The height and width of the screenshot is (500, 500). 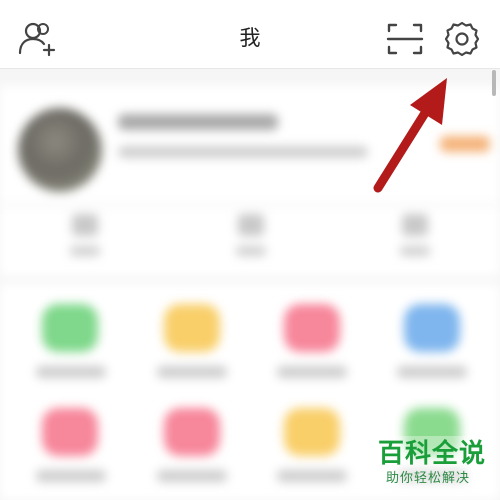 What do you see at coordinates (250, 38) in the screenshot?
I see `page-title: 我` at bounding box center [250, 38].